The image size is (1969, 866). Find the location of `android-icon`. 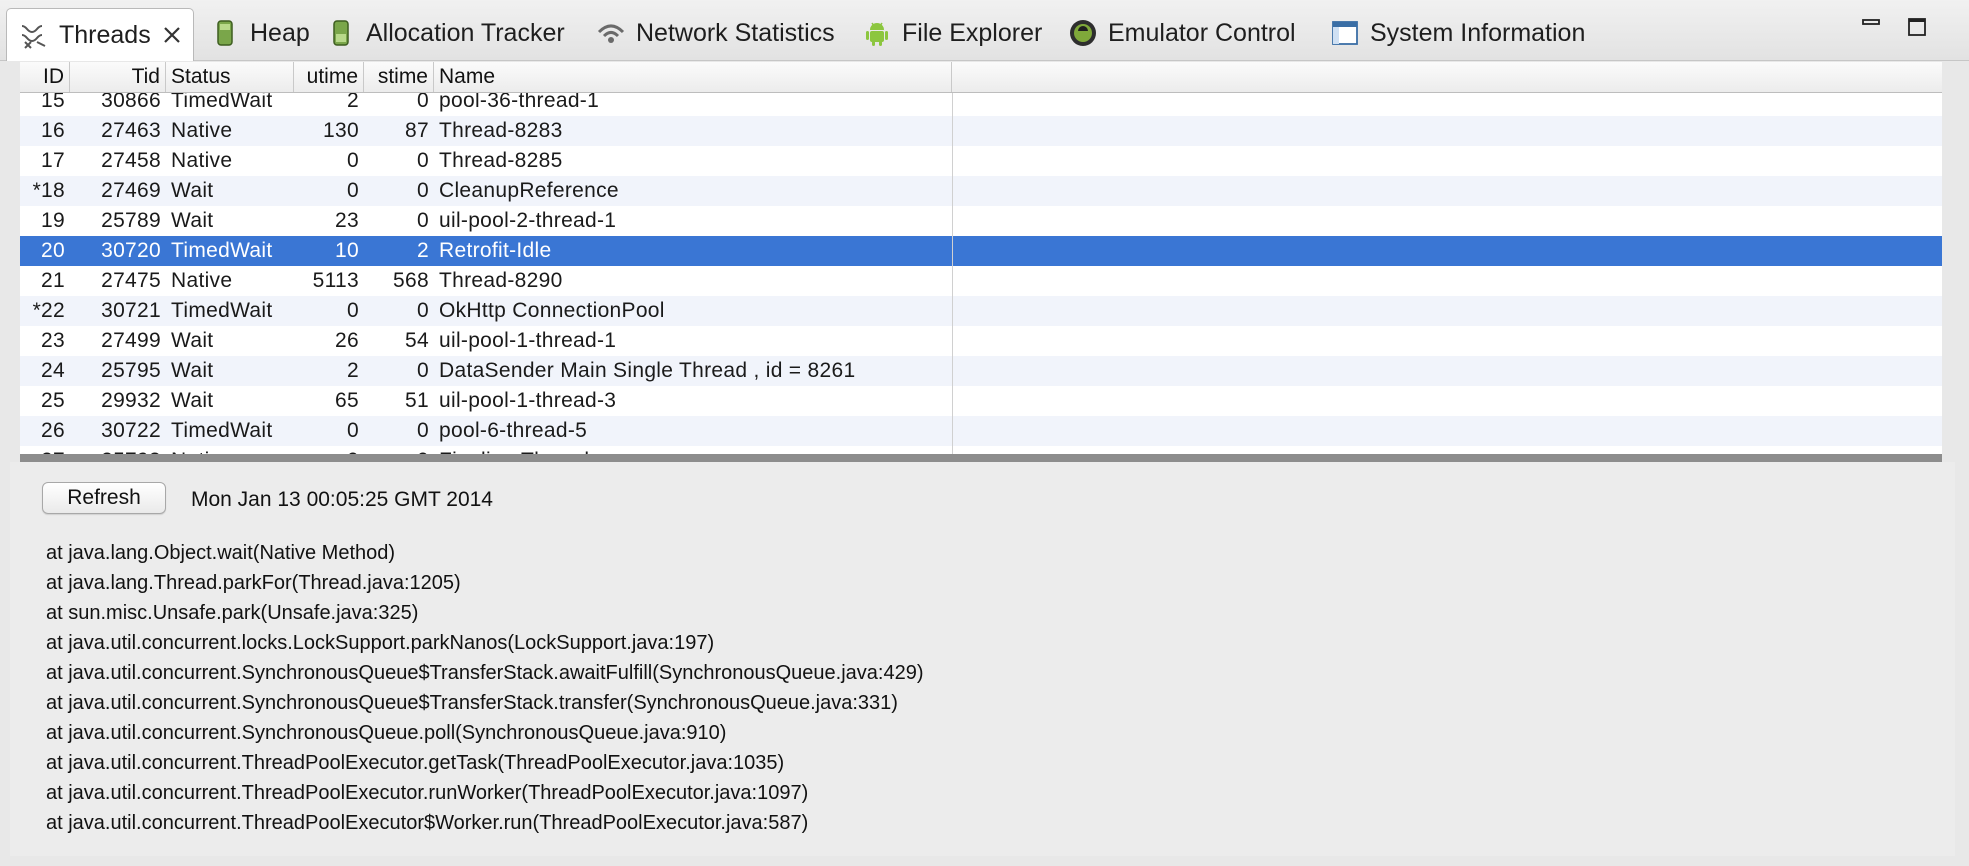

android-icon is located at coordinates (877, 33).